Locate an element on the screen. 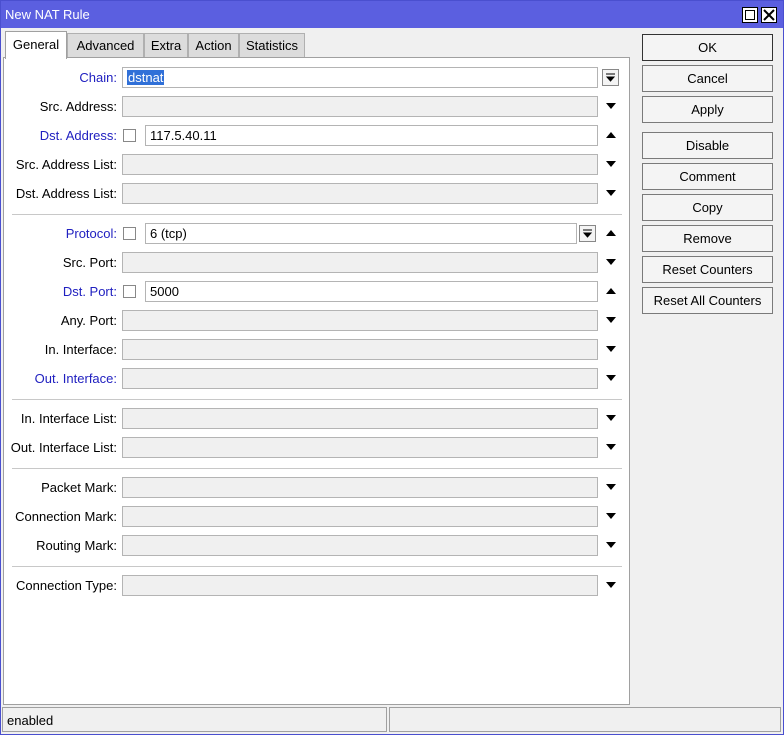 Image resolution: width=784 pixels, height=735 pixels. any-port-row: Any. Port: is located at coordinates (317, 321).